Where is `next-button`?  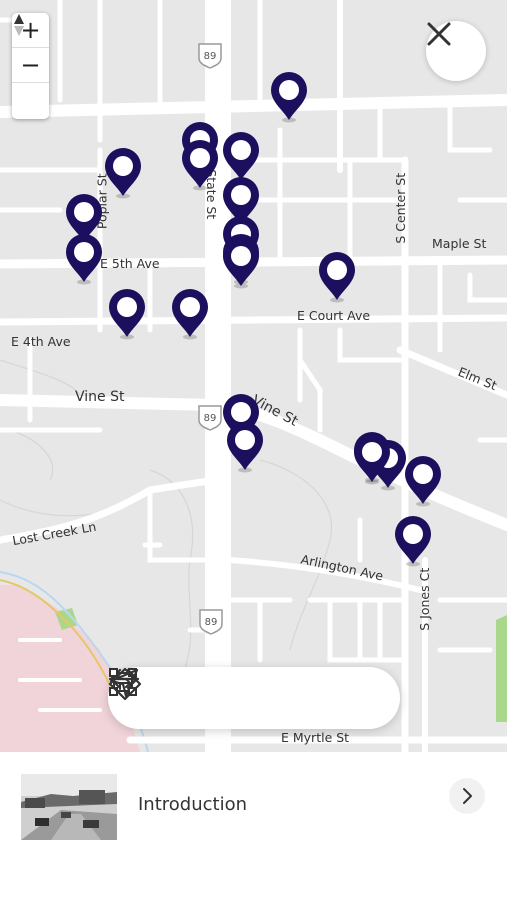
next-button is located at coordinates (246, 694).